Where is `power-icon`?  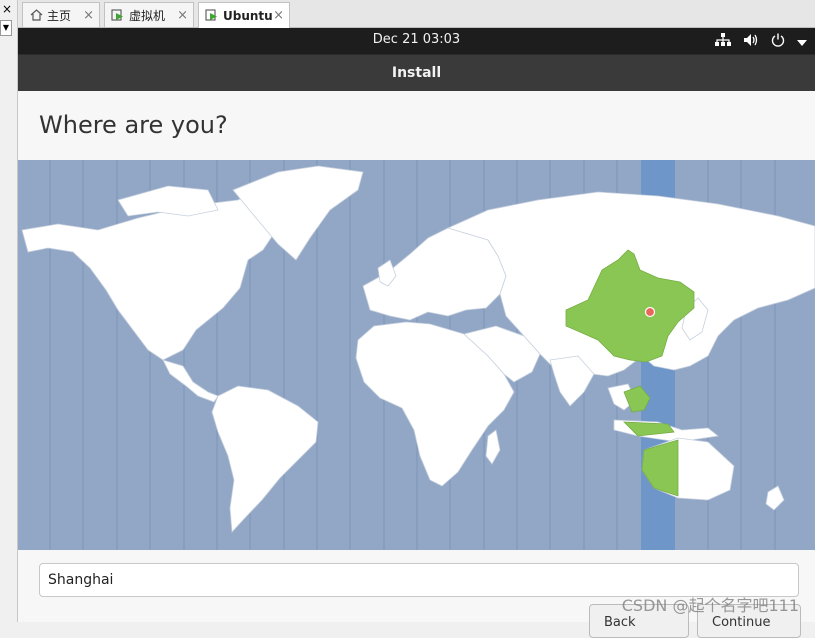
power-icon is located at coordinates (778, 41).